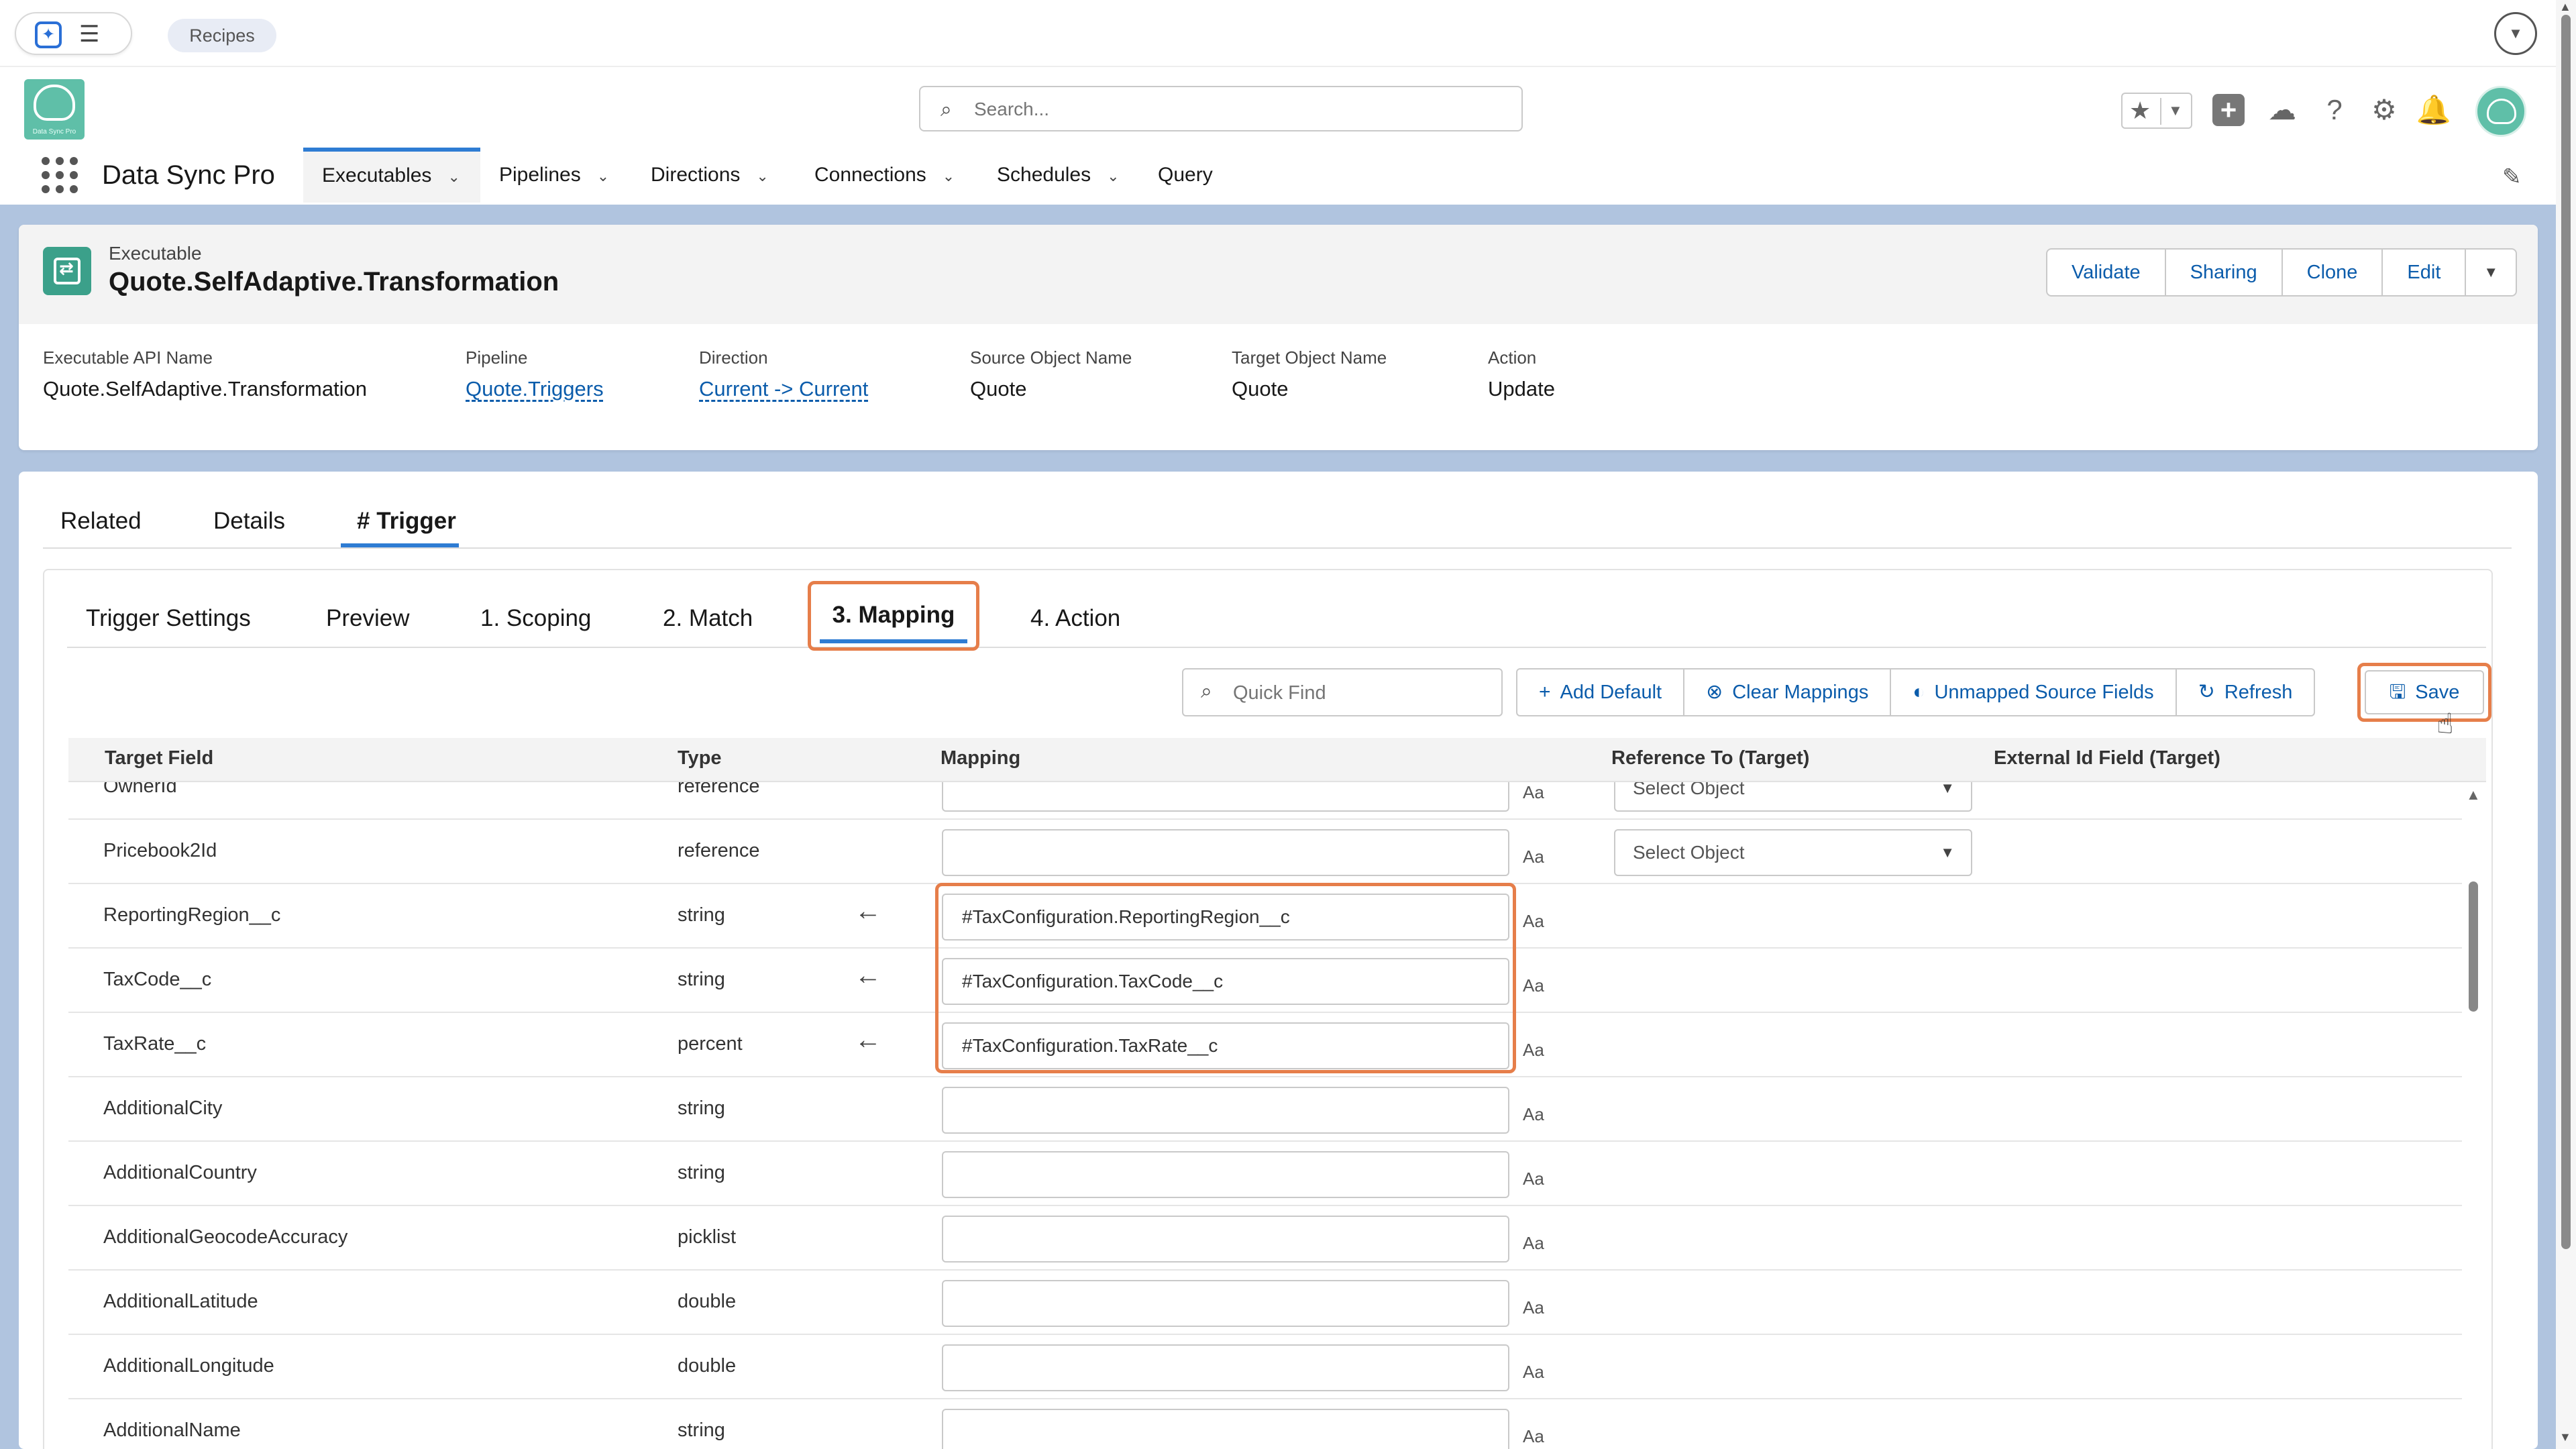  What do you see at coordinates (700, 758) in the screenshot?
I see `column-header-type: Type` at bounding box center [700, 758].